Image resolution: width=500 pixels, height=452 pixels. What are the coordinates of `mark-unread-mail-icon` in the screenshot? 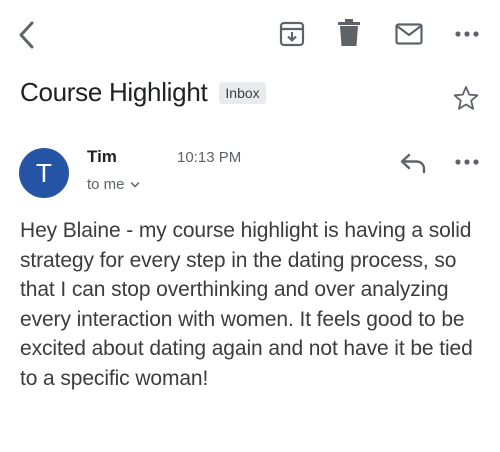 It's located at (409, 34).